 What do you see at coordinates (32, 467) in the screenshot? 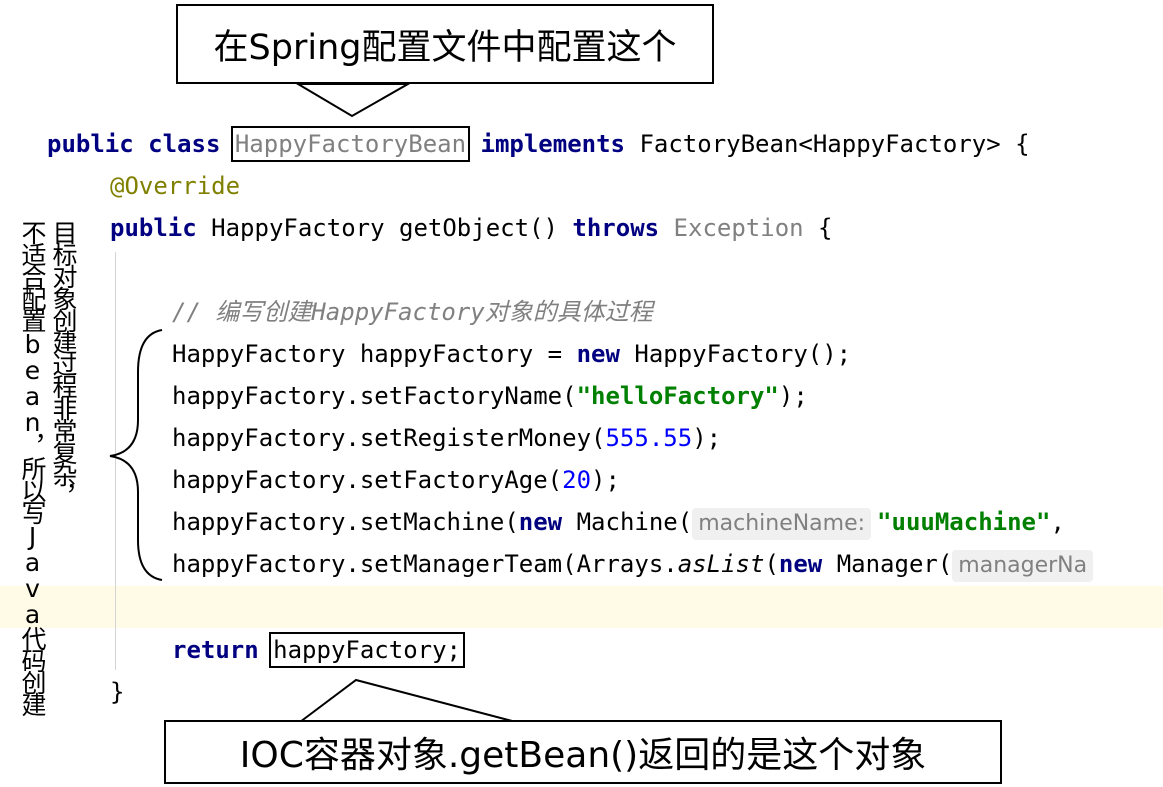
I see `side-note-column-2: 不适合配置bean，所以写Java代码创建` at bounding box center [32, 467].